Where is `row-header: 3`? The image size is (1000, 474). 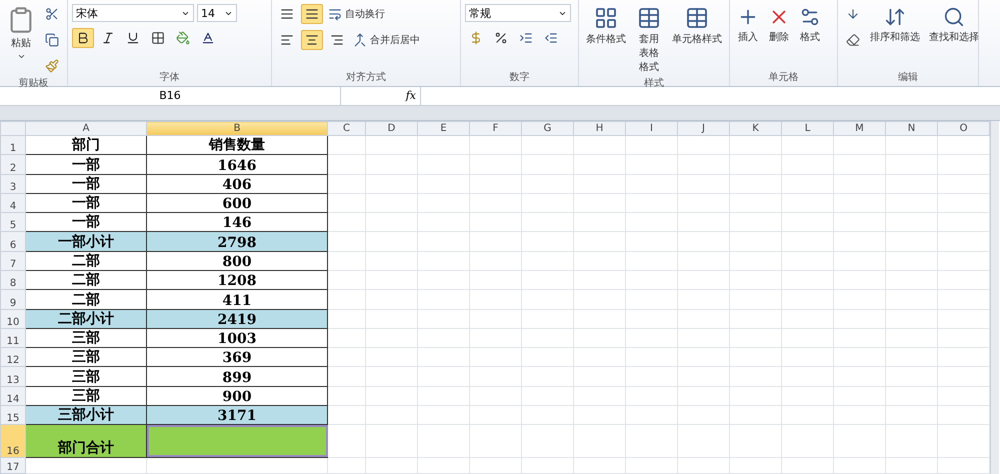 row-header: 3 is located at coordinates (13, 184).